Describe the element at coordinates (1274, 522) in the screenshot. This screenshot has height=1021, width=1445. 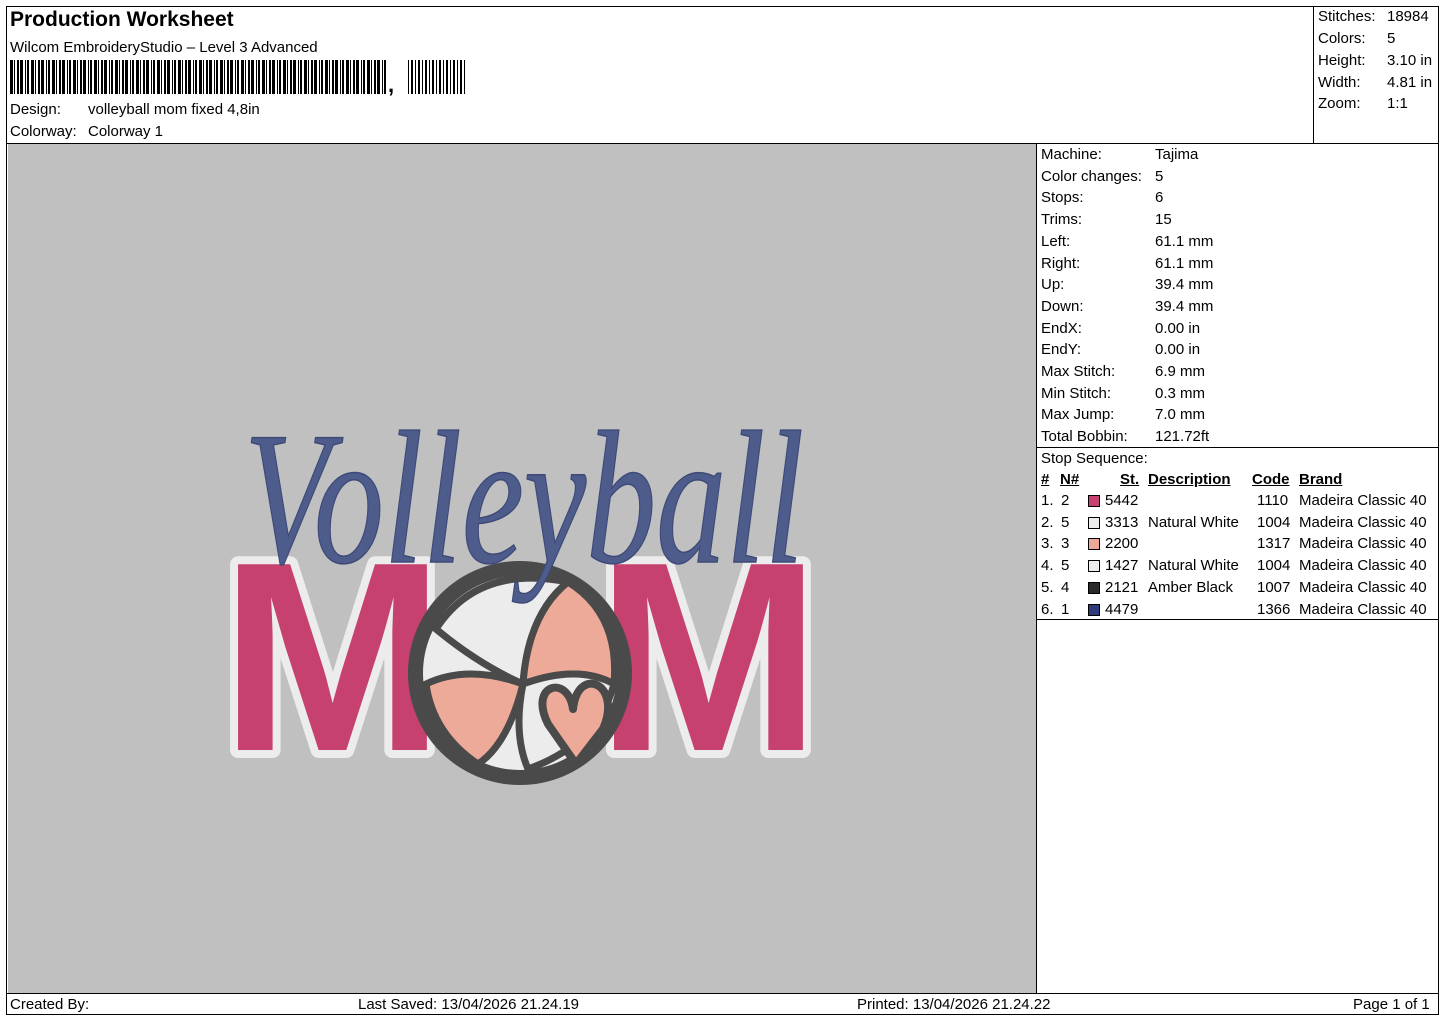
I see `thread-code: 1004` at that location.